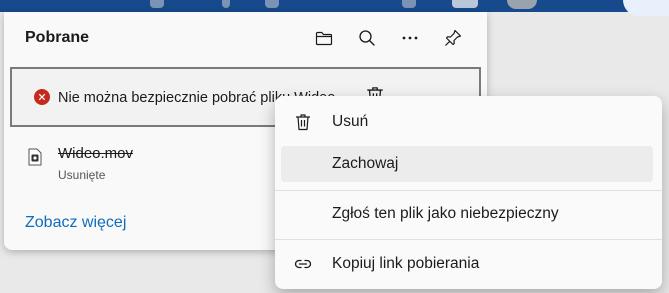 This screenshot has height=293, width=669. Describe the element at coordinates (82, 175) in the screenshot. I see `file-status: Usunięte` at that location.